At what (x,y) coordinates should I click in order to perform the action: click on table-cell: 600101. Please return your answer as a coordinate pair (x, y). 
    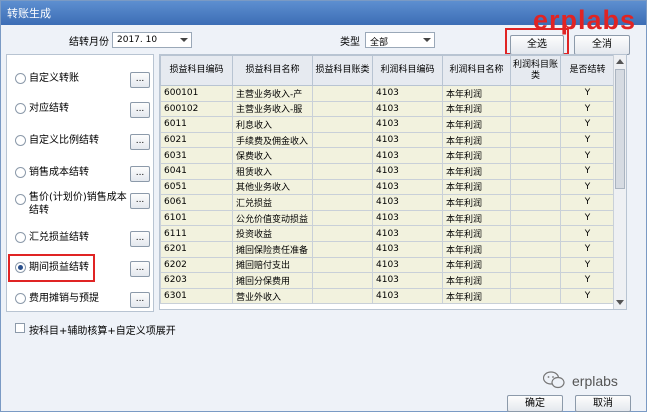
    Looking at the image, I should click on (196, 93).